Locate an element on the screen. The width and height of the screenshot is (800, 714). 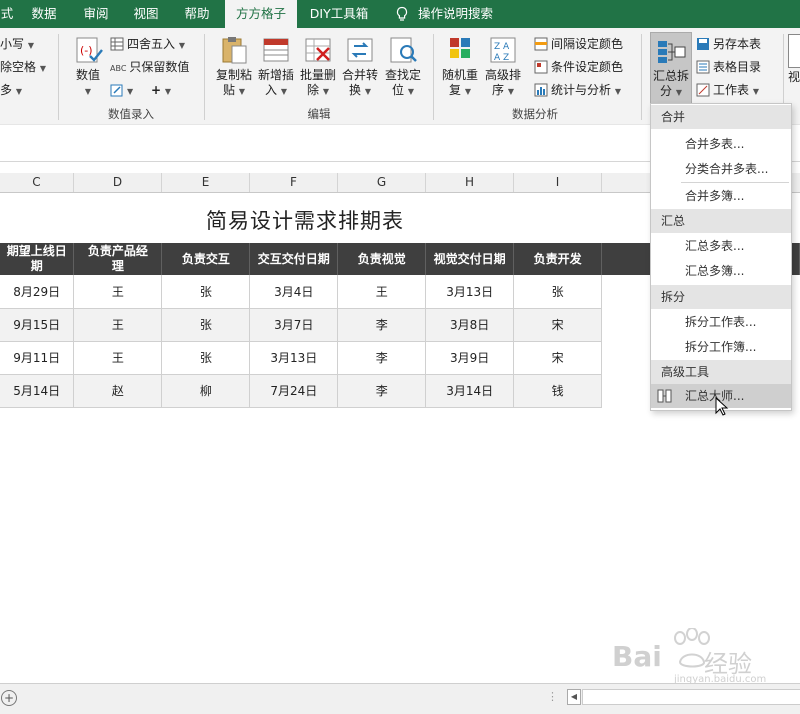
stats-icon is located at coordinates (541, 90).